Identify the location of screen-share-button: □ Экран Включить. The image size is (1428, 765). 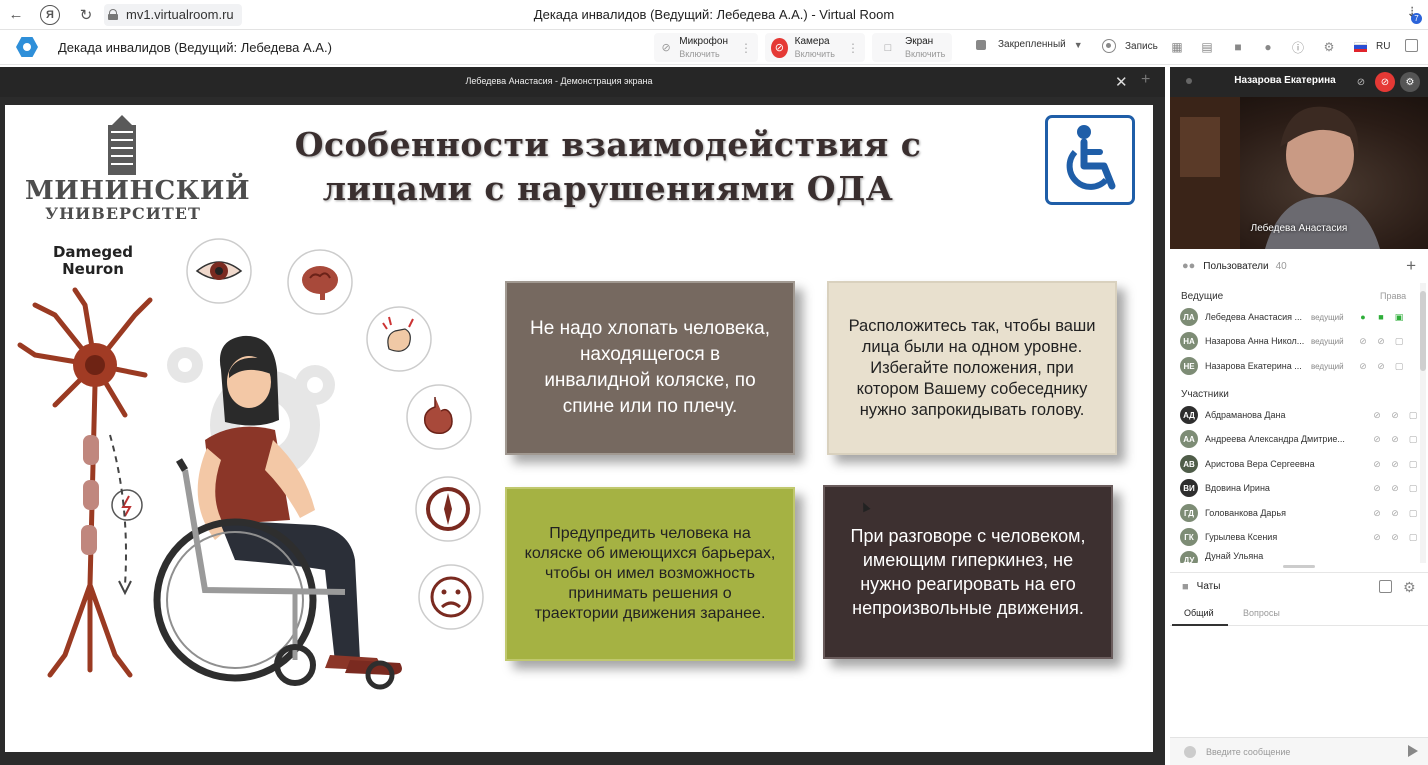
(912, 47).